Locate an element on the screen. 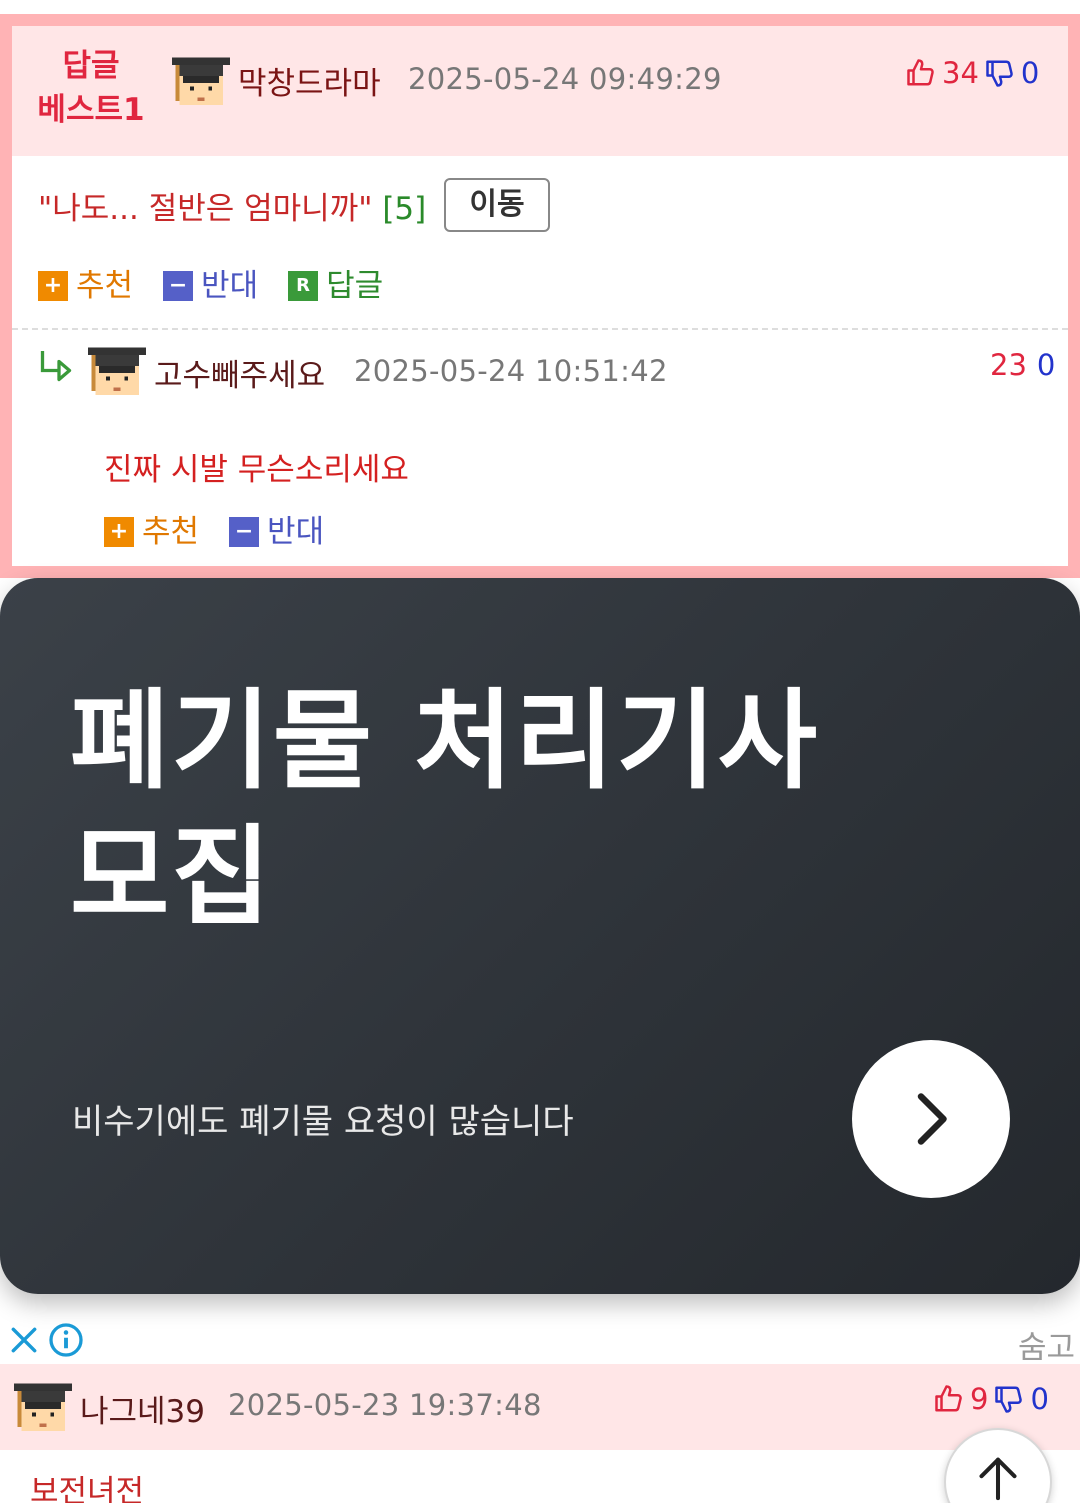 The height and width of the screenshot is (1503, 1080). comment-date: 2025-05-23 19:37:48 is located at coordinates (385, 1405).